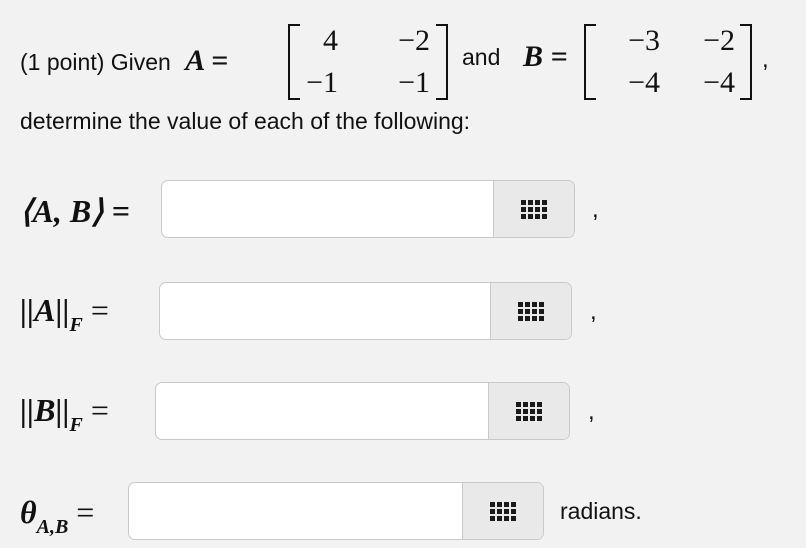  Describe the element at coordinates (95, 62) in the screenshot. I see `point-label: (1 point) Given` at that location.